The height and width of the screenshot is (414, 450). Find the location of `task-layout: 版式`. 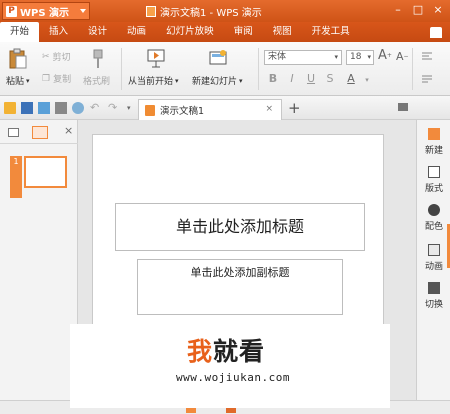

task-layout: 版式 is located at coordinates (433, 180).